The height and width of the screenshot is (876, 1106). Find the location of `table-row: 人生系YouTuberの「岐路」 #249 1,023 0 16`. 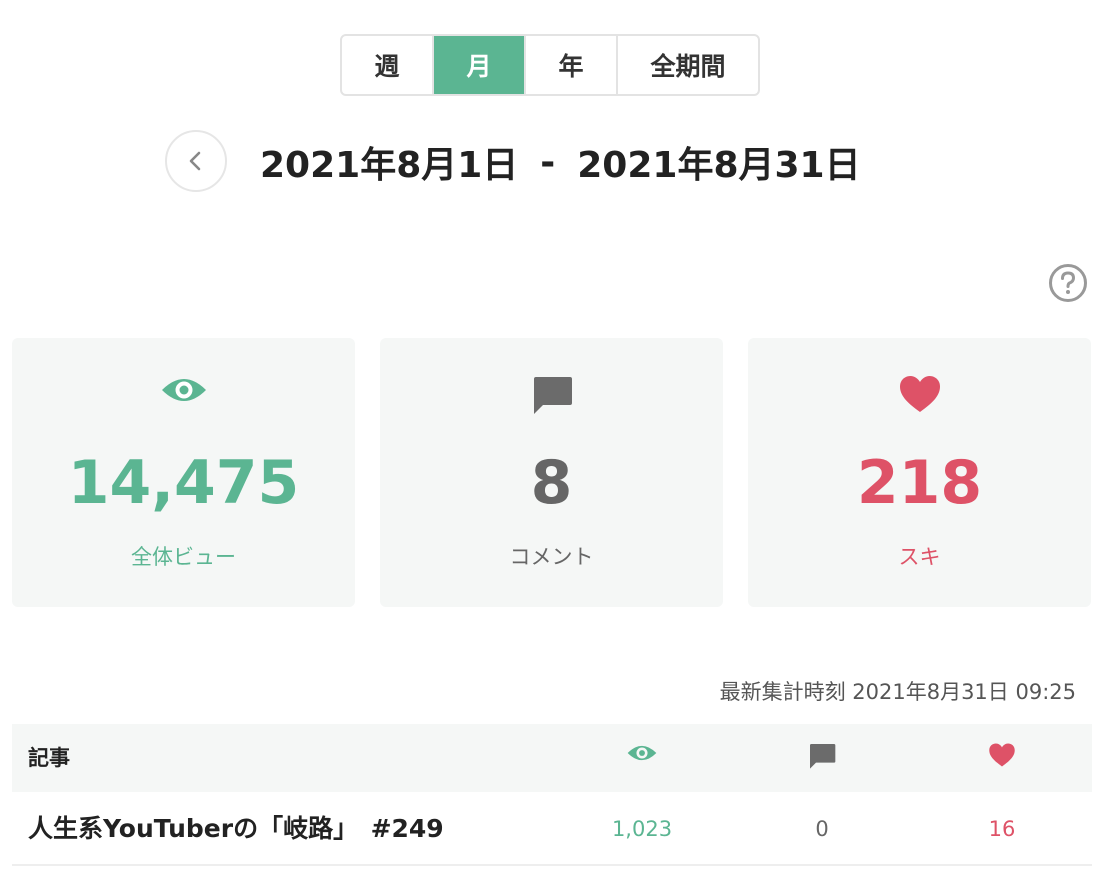

table-row: 人生系YouTuberの「岐路」 #249 1,023 0 16 is located at coordinates (552, 829).